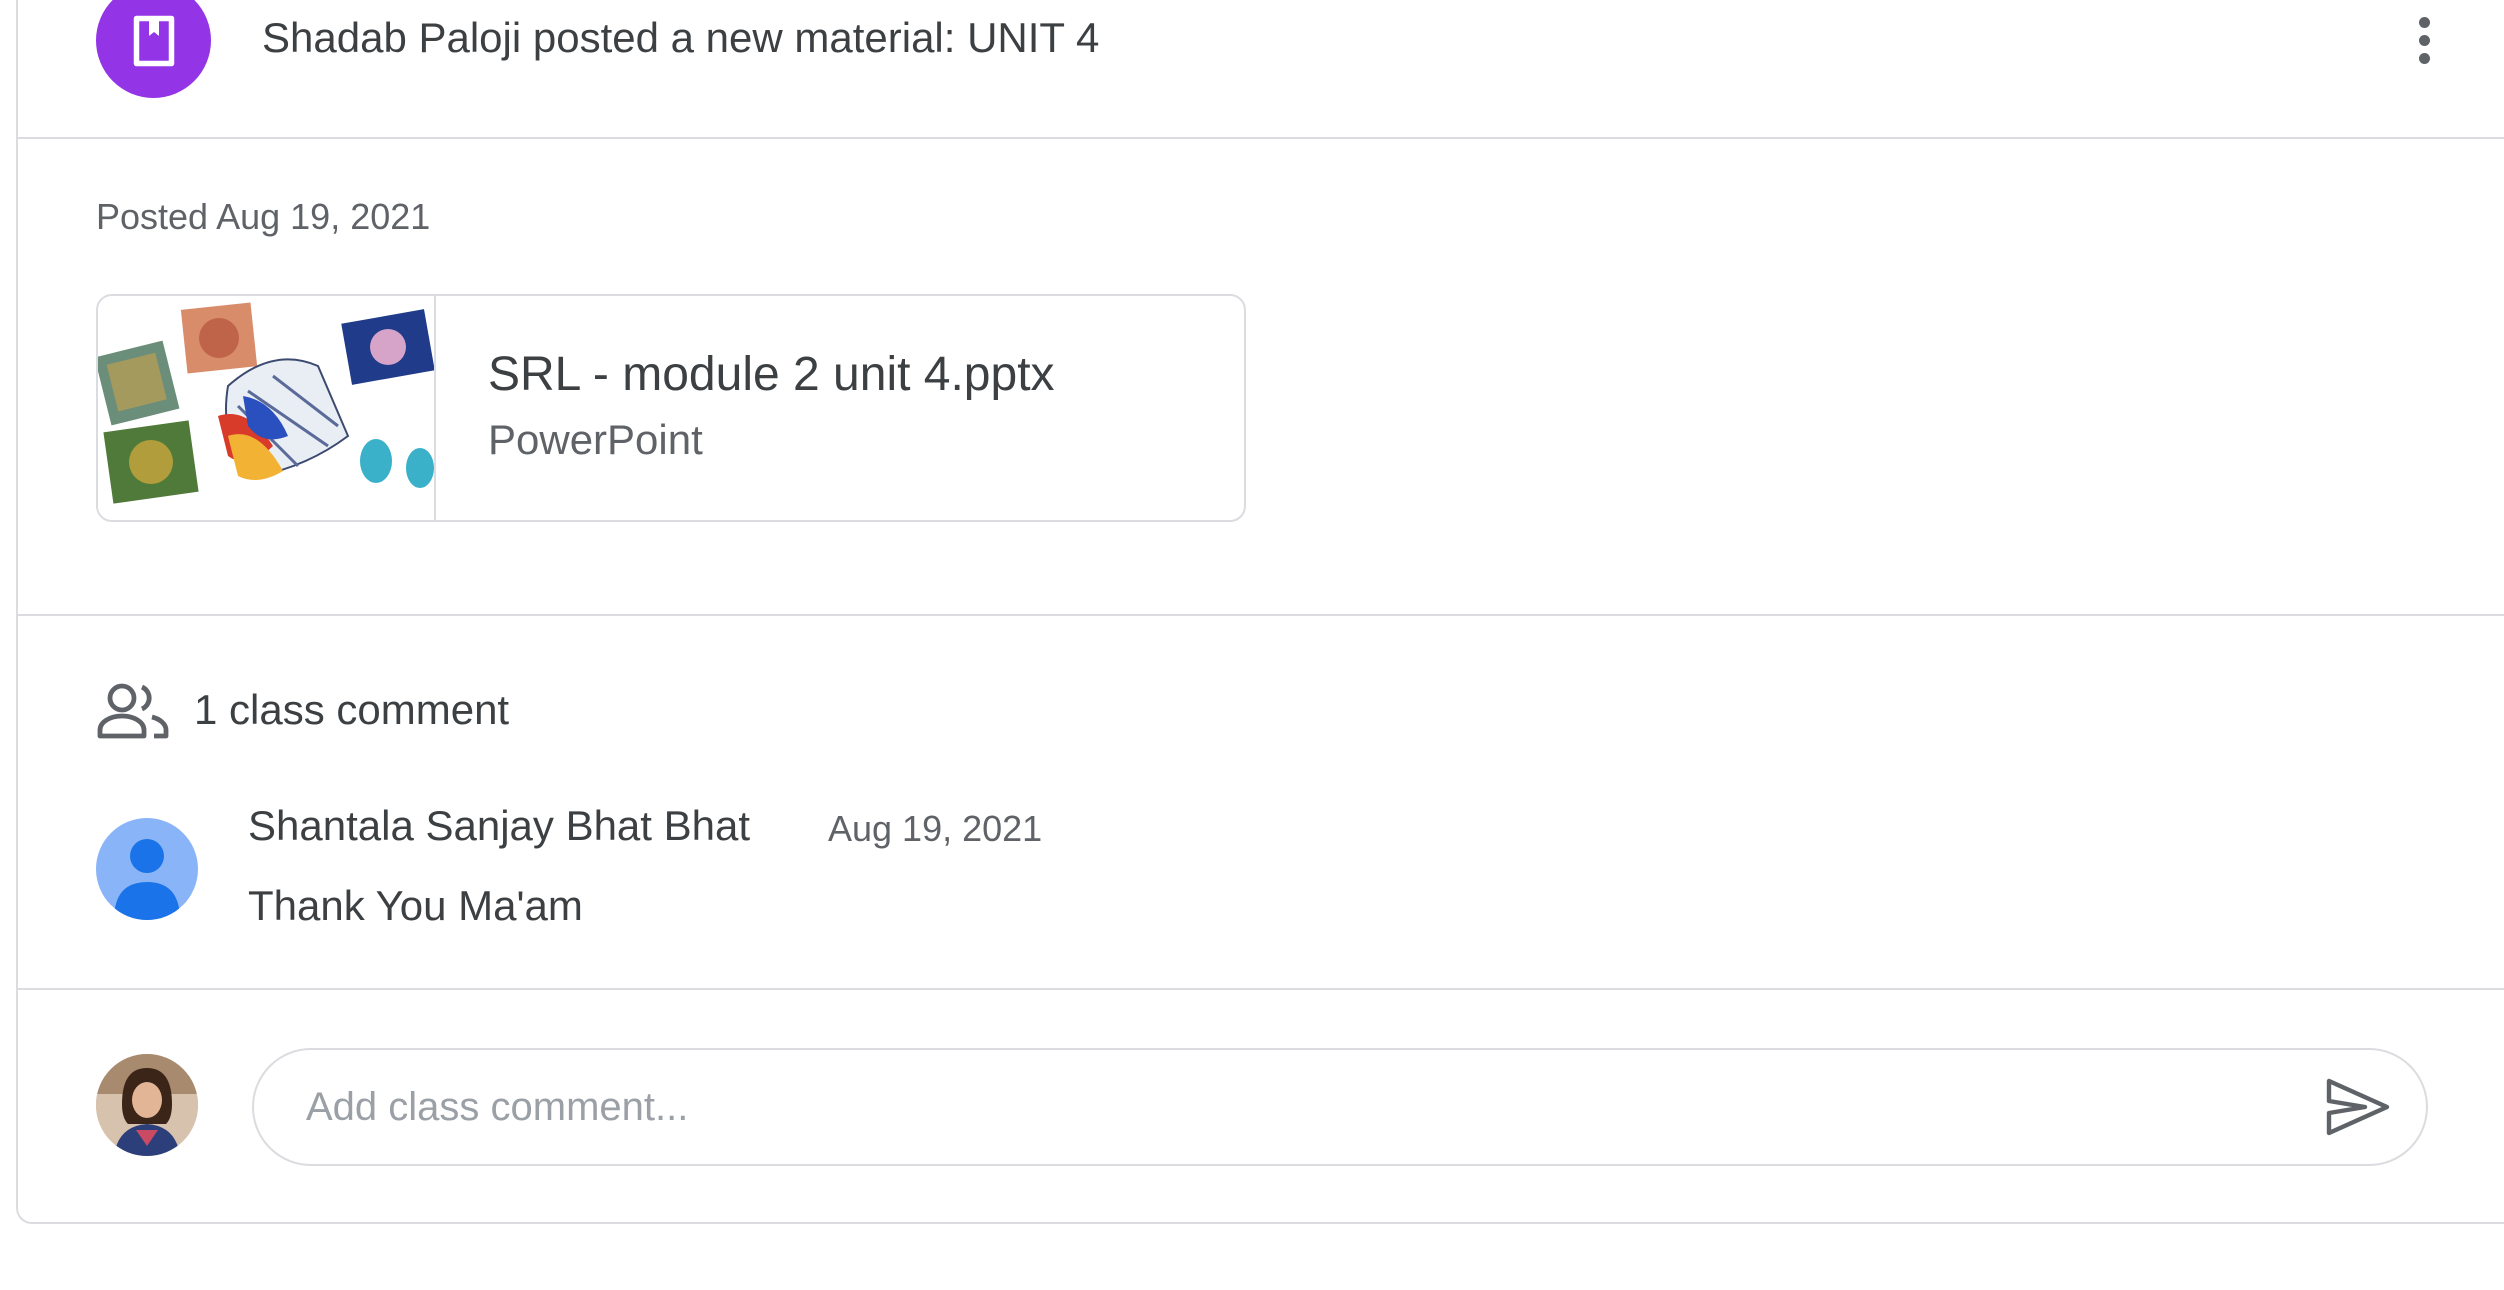 This screenshot has height=1290, width=2504. What do you see at coordinates (147, 879) in the screenshot?
I see `default-user-icon` at bounding box center [147, 879].